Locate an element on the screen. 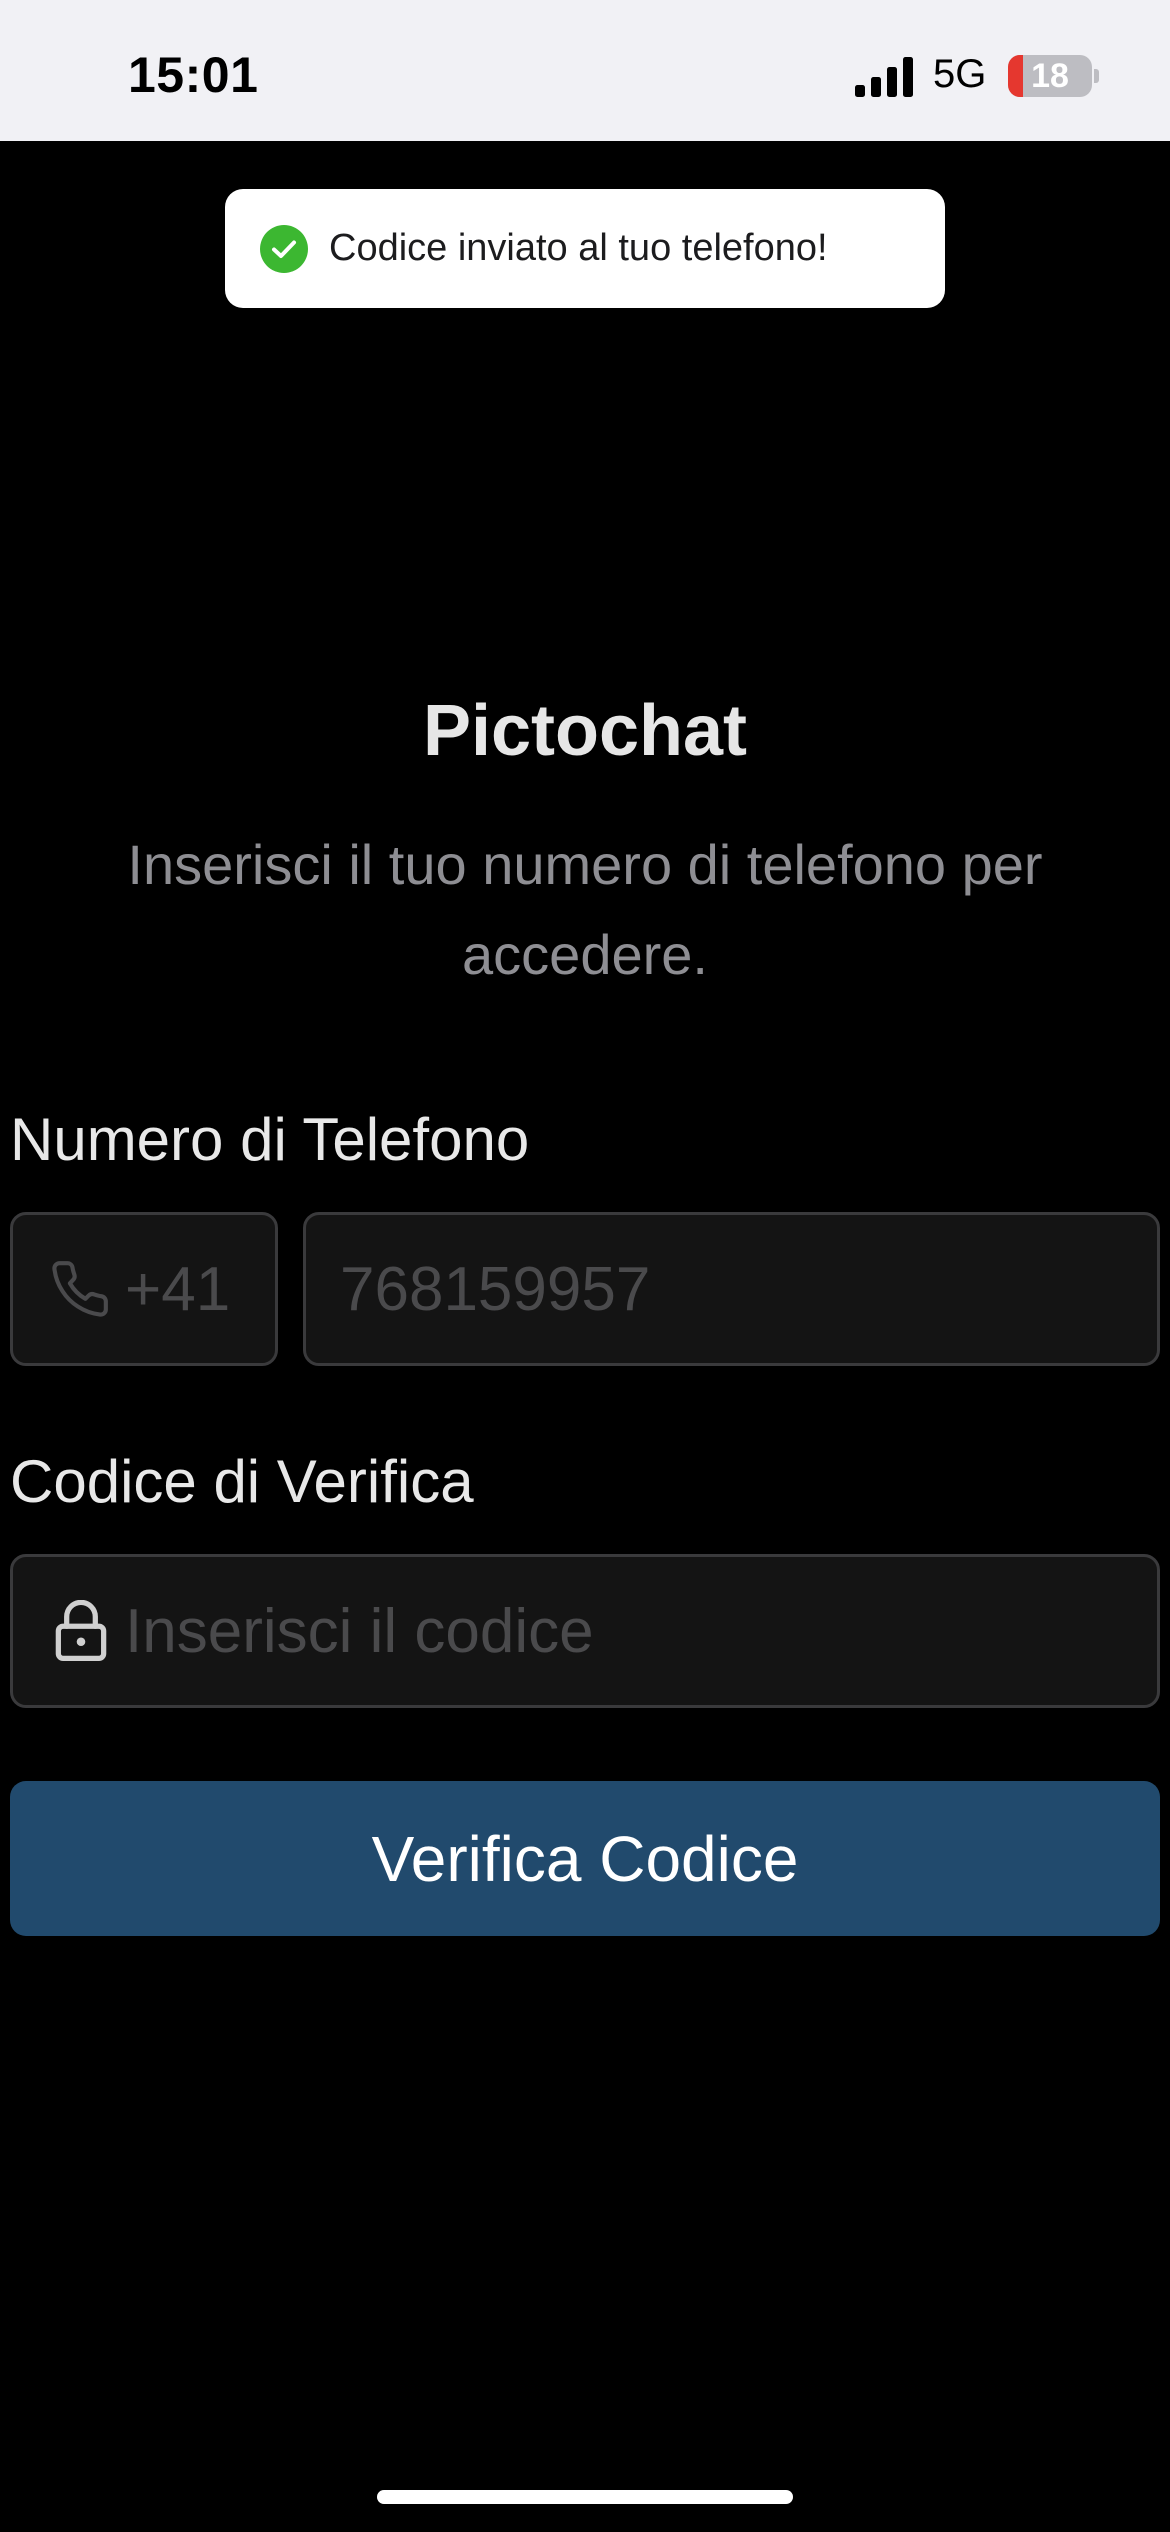  battery-cap is located at coordinates (1096, 76).